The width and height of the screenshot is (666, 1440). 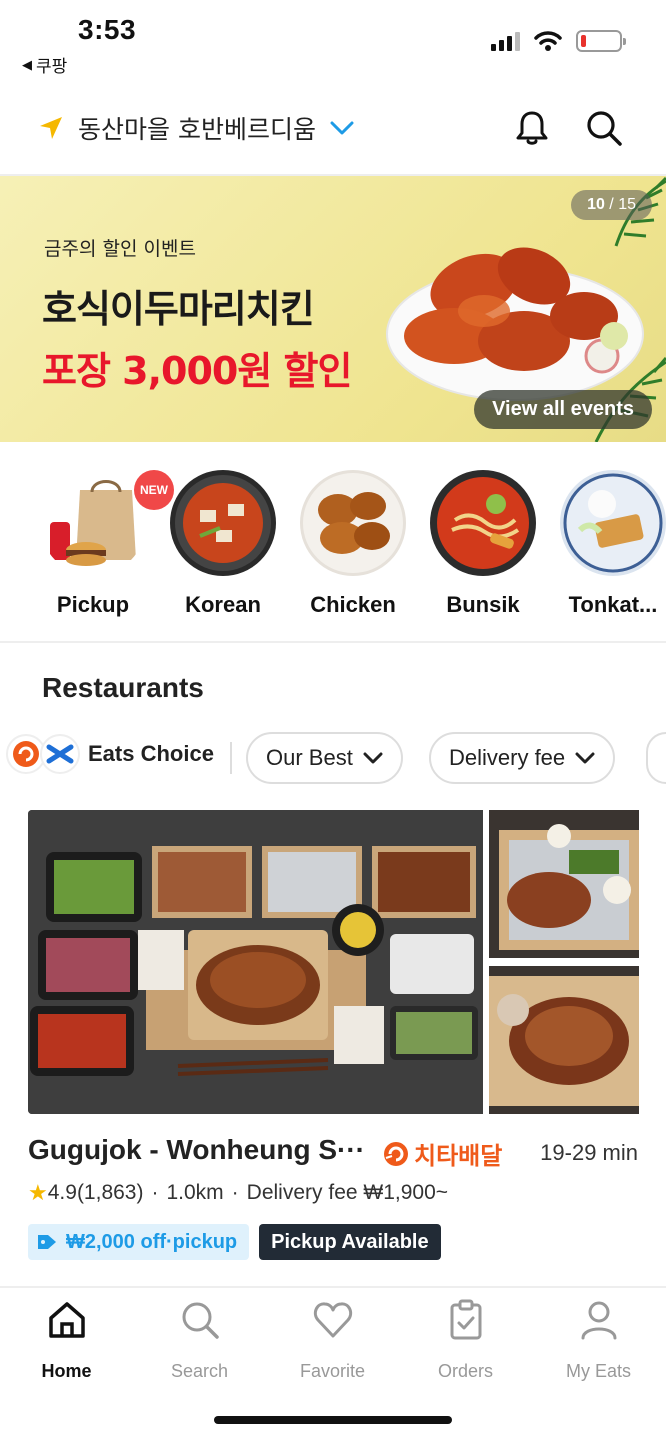 I want to click on category-pickup: NEW Pickup, so click(x=101, y=544).